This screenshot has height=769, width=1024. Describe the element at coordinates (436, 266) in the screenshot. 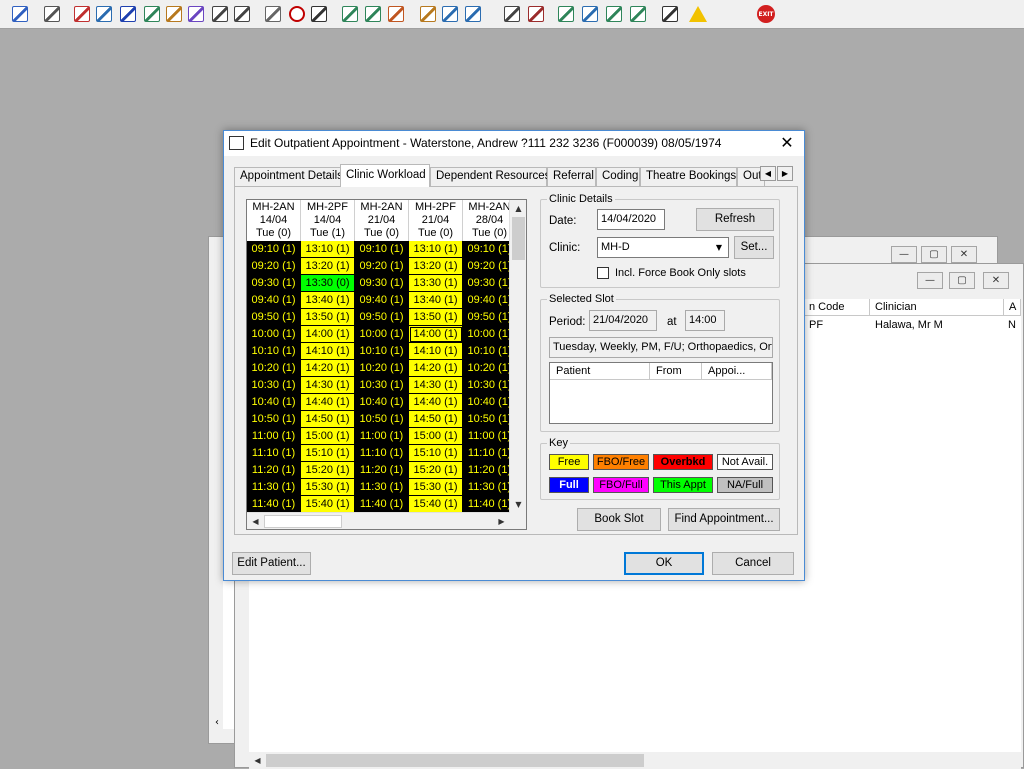

I see `slot-cell: 13:20 (1)` at that location.